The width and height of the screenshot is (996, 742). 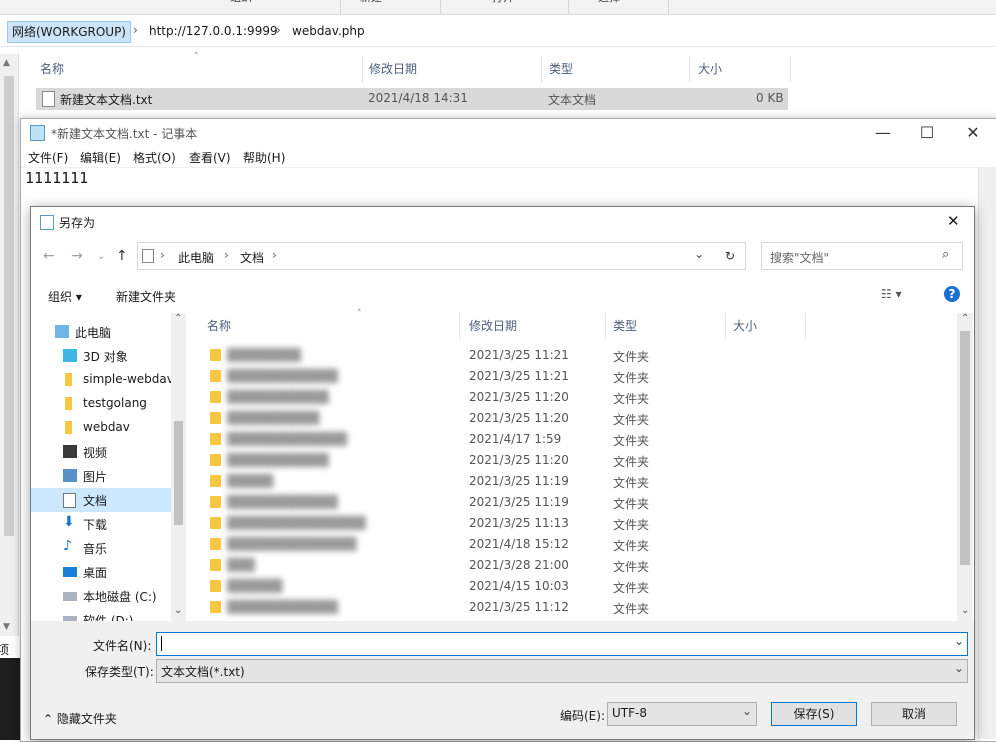 What do you see at coordinates (101, 380) in the screenshot?
I see `tree-item-simple-webdav: simple-webdav` at bounding box center [101, 380].